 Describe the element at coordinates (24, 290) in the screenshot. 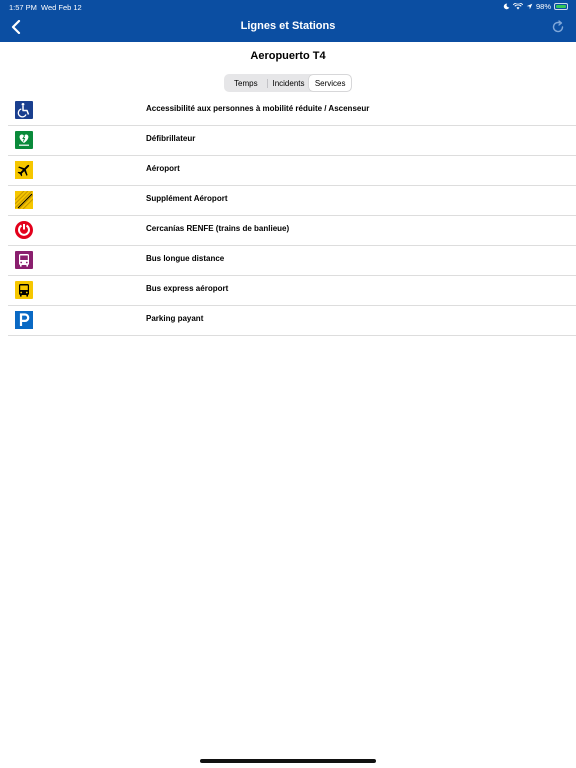

I see `airport-express-bus-icon` at that location.